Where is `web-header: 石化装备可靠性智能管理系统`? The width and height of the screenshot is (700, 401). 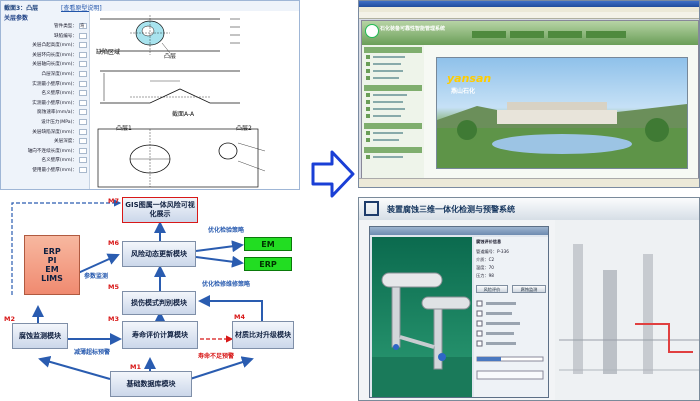
web-header: 石化装备可靠性智能管理系统 is located at coordinates (530, 33).